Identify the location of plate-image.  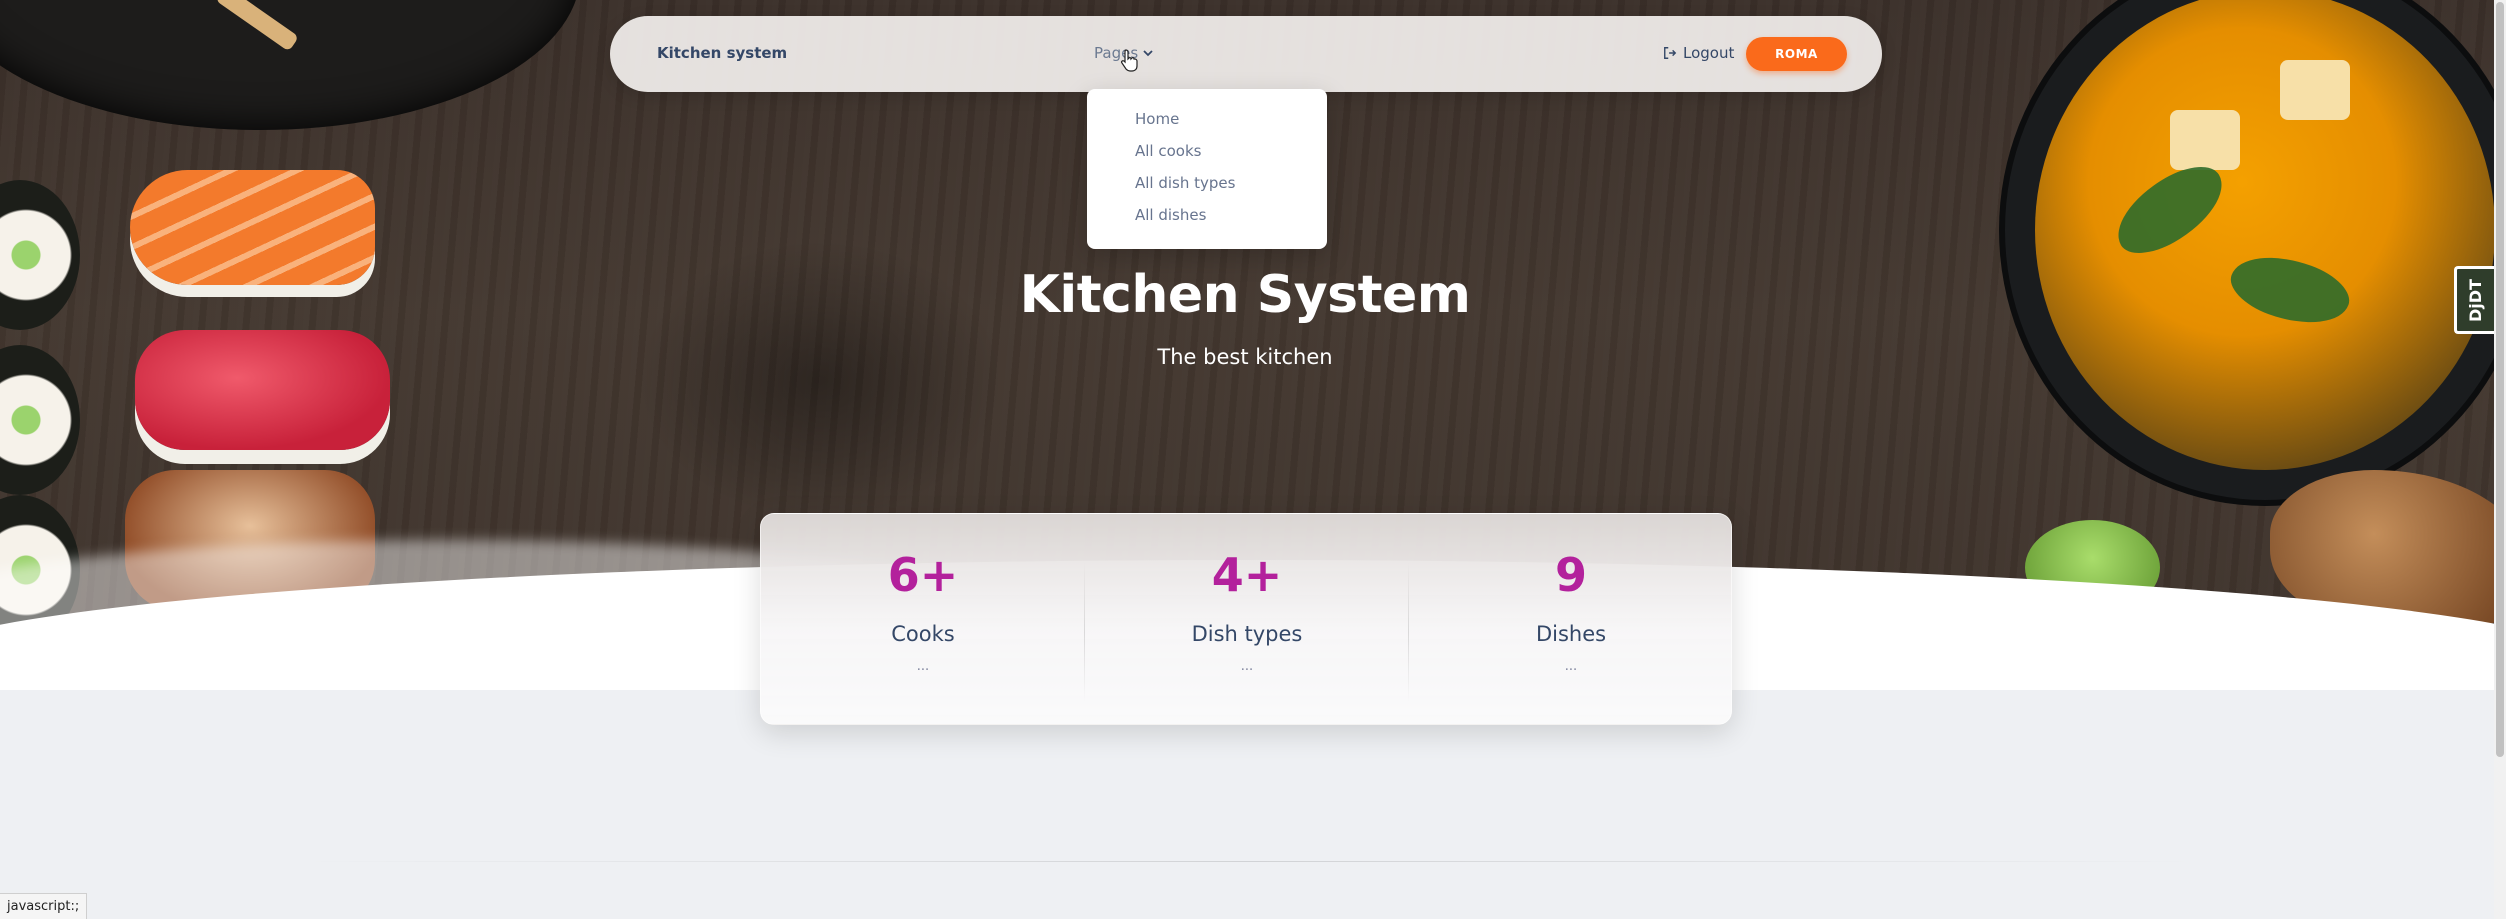
(290, 65).